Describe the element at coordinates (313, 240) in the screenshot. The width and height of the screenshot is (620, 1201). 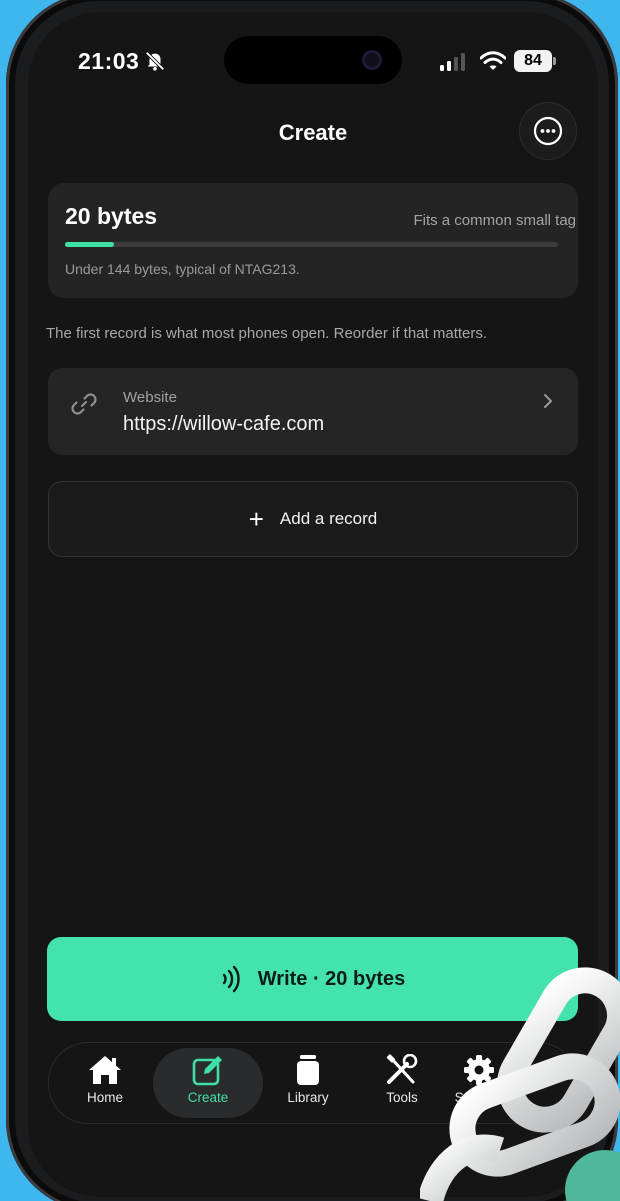
I see `capacity-card` at that location.